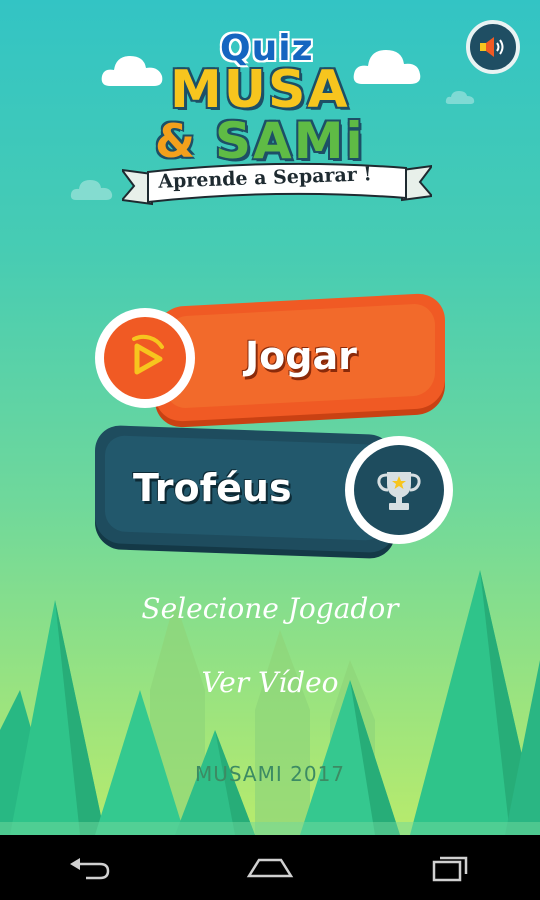  I want to click on speaker-volume-icon, so click(492, 47).